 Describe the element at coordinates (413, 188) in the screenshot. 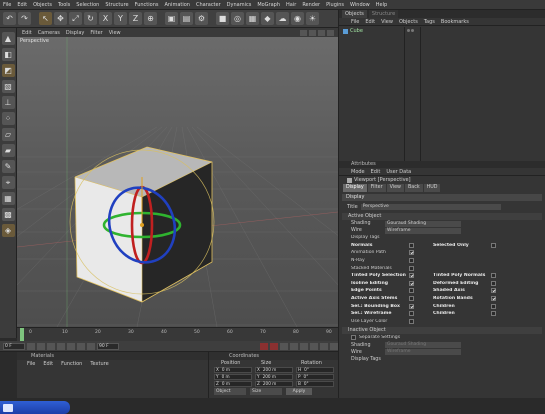

I see `attr-tab-back: Back` at that location.